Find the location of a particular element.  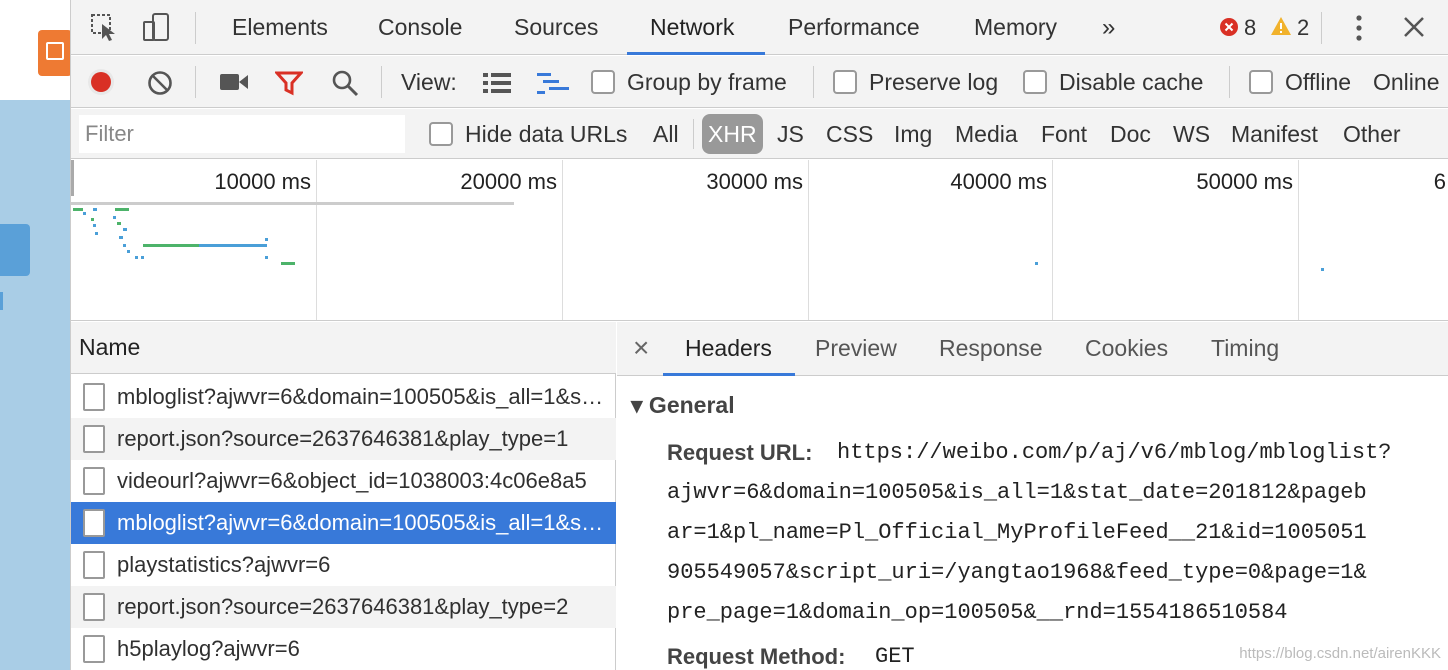

preserve-log-checkbox is located at coordinates (845, 82).